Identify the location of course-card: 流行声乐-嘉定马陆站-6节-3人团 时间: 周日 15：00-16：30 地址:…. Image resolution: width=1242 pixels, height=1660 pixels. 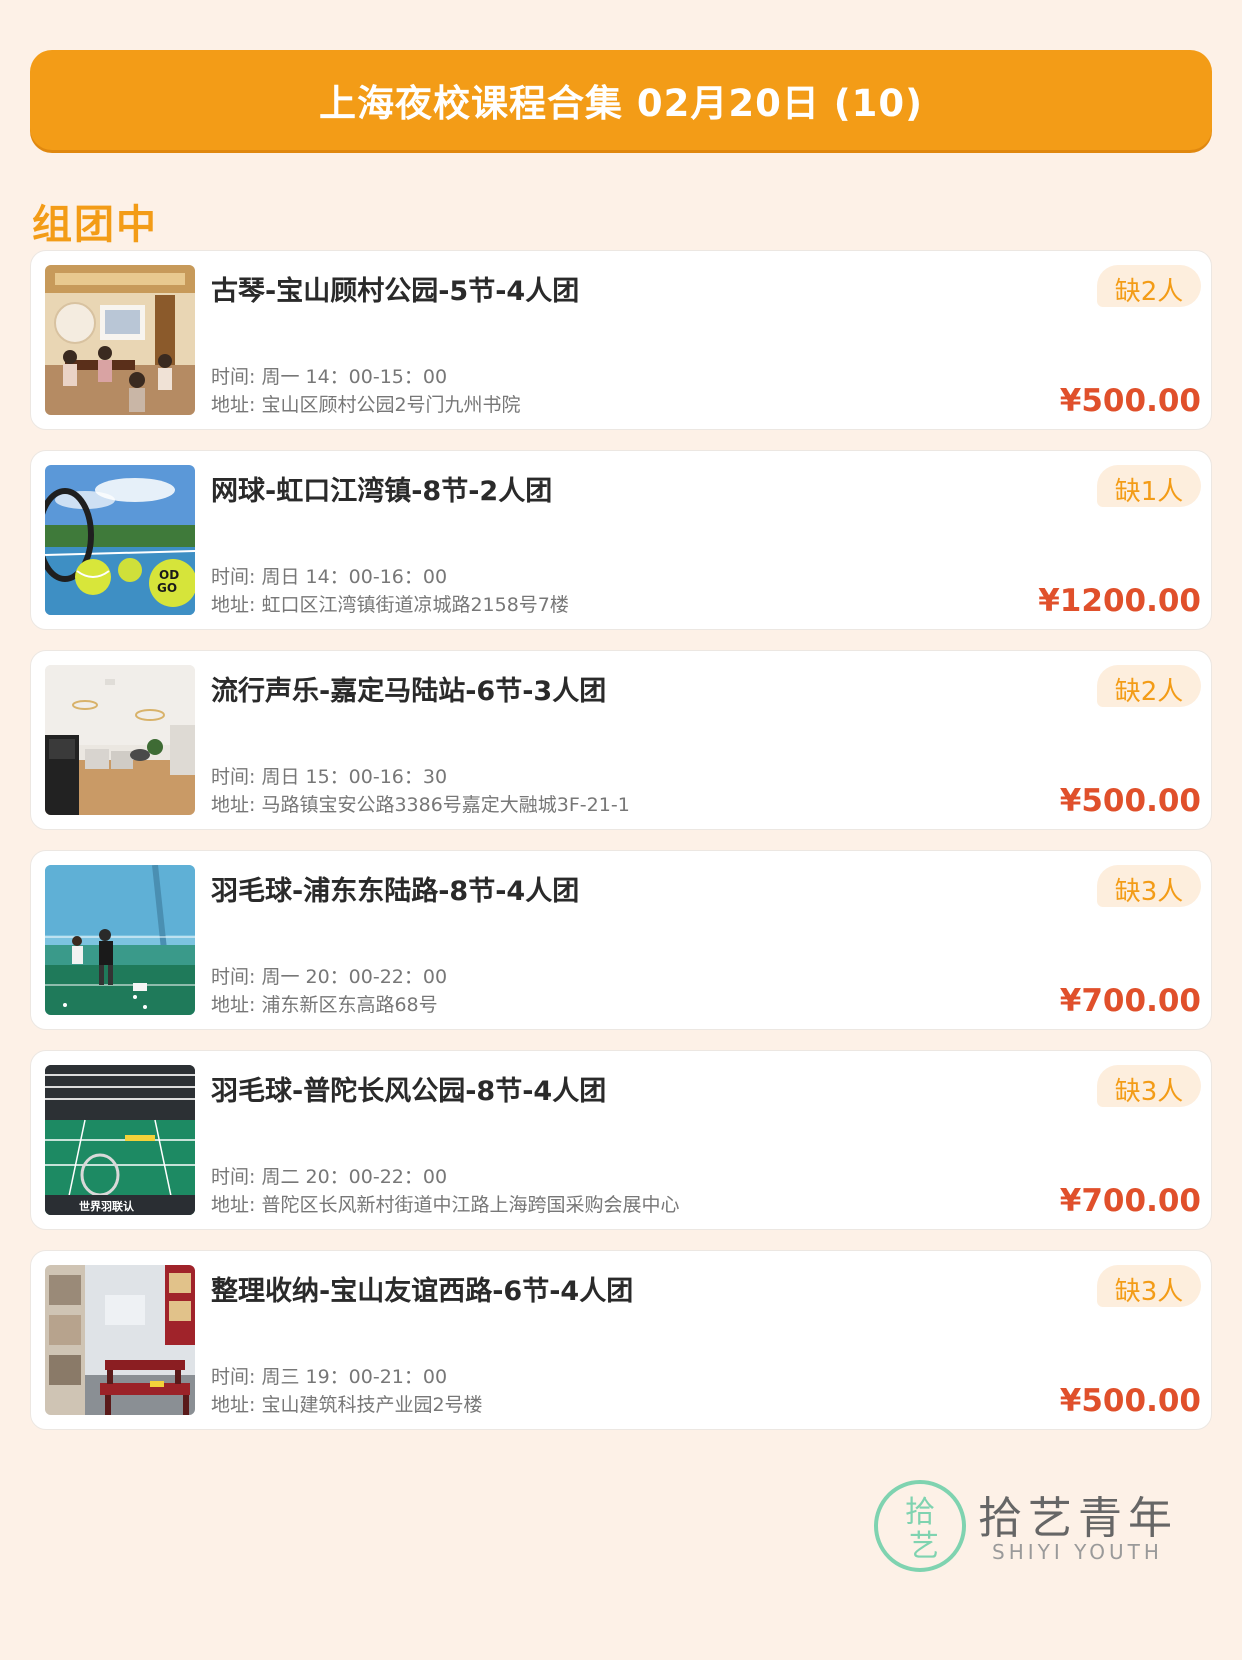
(621, 740).